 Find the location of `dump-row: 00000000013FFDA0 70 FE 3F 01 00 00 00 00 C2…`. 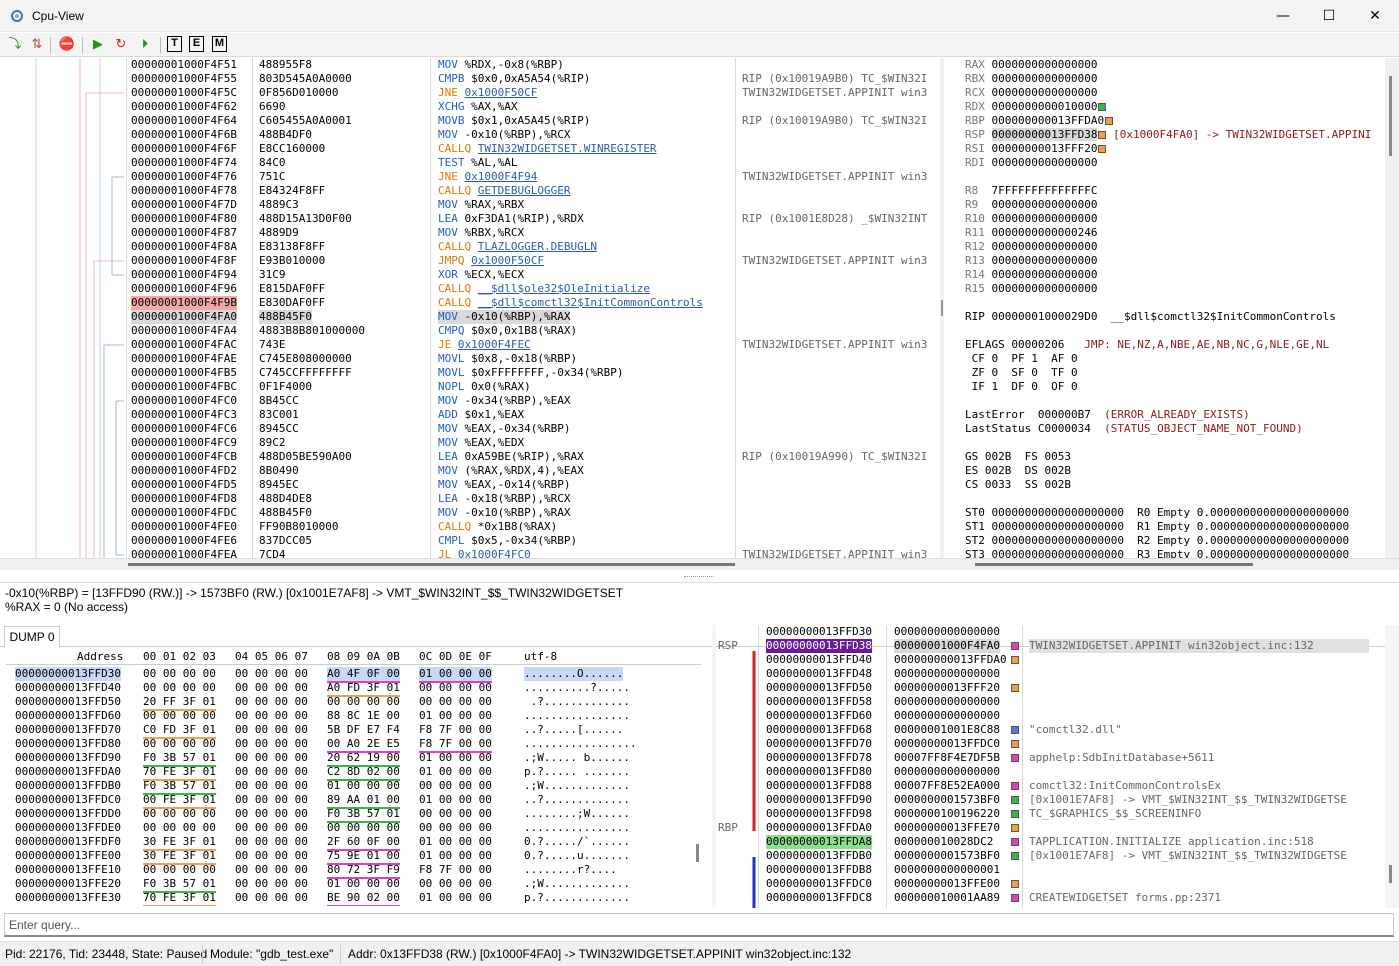

dump-row: 00000000013FFDA0 70 FE 3F 01 00 00 00 00 C2… is located at coordinates (356, 773).